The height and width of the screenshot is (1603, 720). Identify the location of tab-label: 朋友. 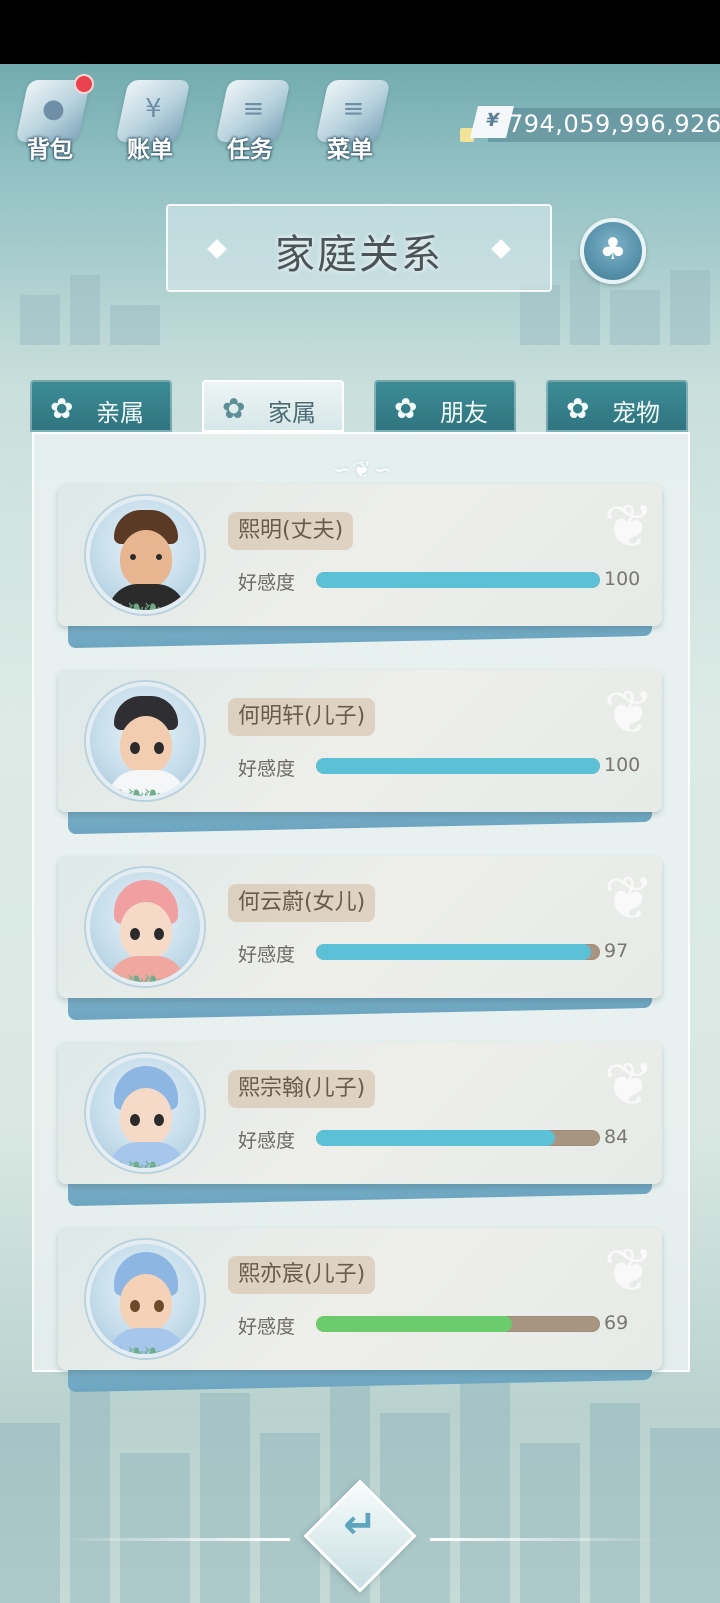
(464, 413).